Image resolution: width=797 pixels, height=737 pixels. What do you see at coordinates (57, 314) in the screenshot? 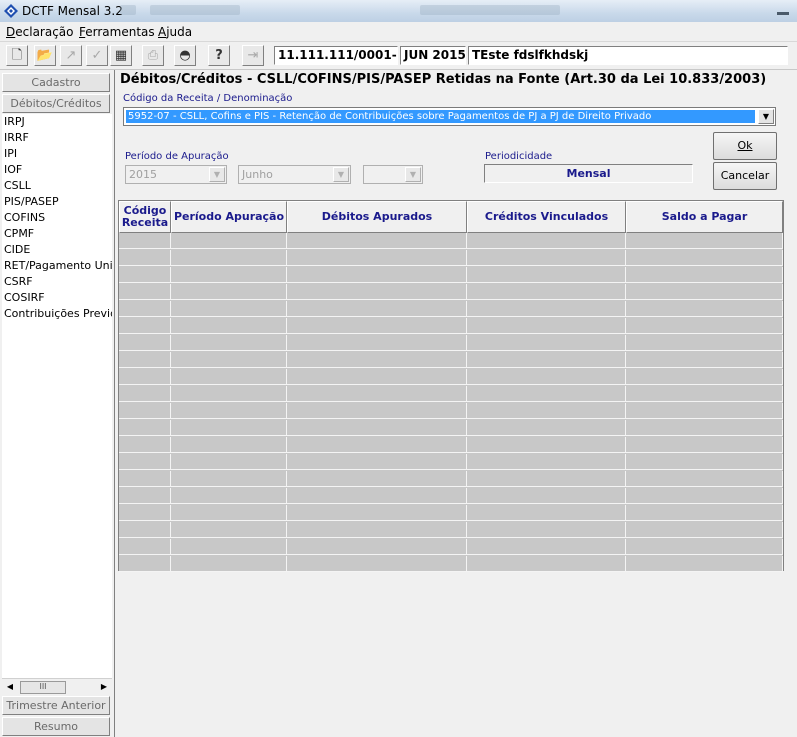
I see `list-item: Contribuições Previdenciárias` at bounding box center [57, 314].